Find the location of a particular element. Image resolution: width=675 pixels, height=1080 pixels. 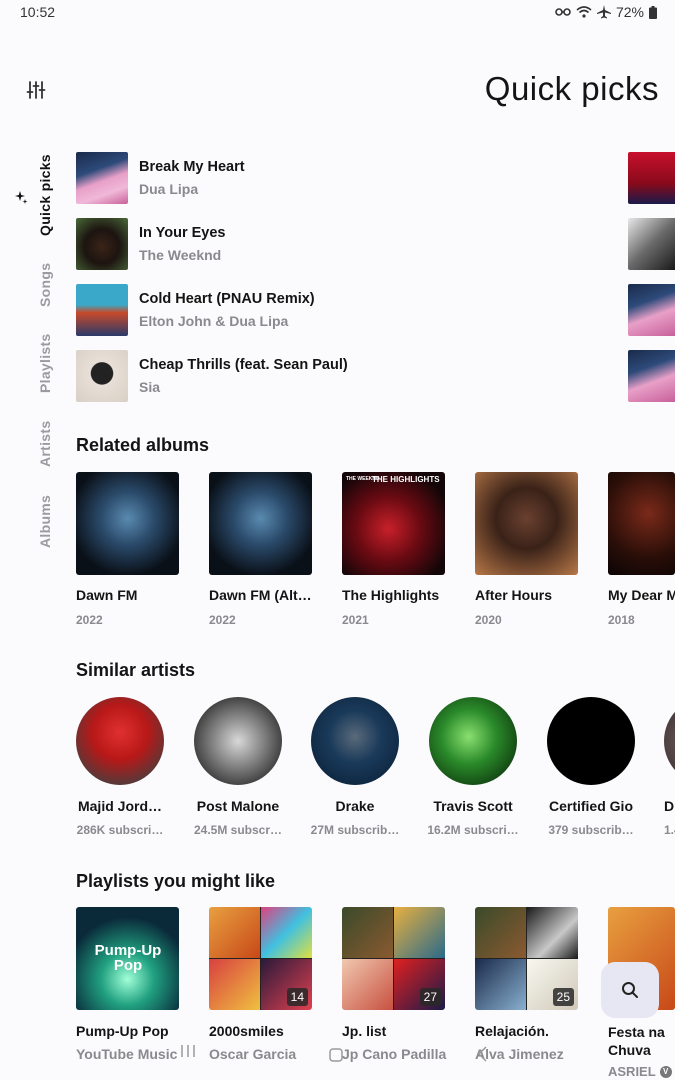

section-title-related-albums: Related albums is located at coordinates (143, 445).